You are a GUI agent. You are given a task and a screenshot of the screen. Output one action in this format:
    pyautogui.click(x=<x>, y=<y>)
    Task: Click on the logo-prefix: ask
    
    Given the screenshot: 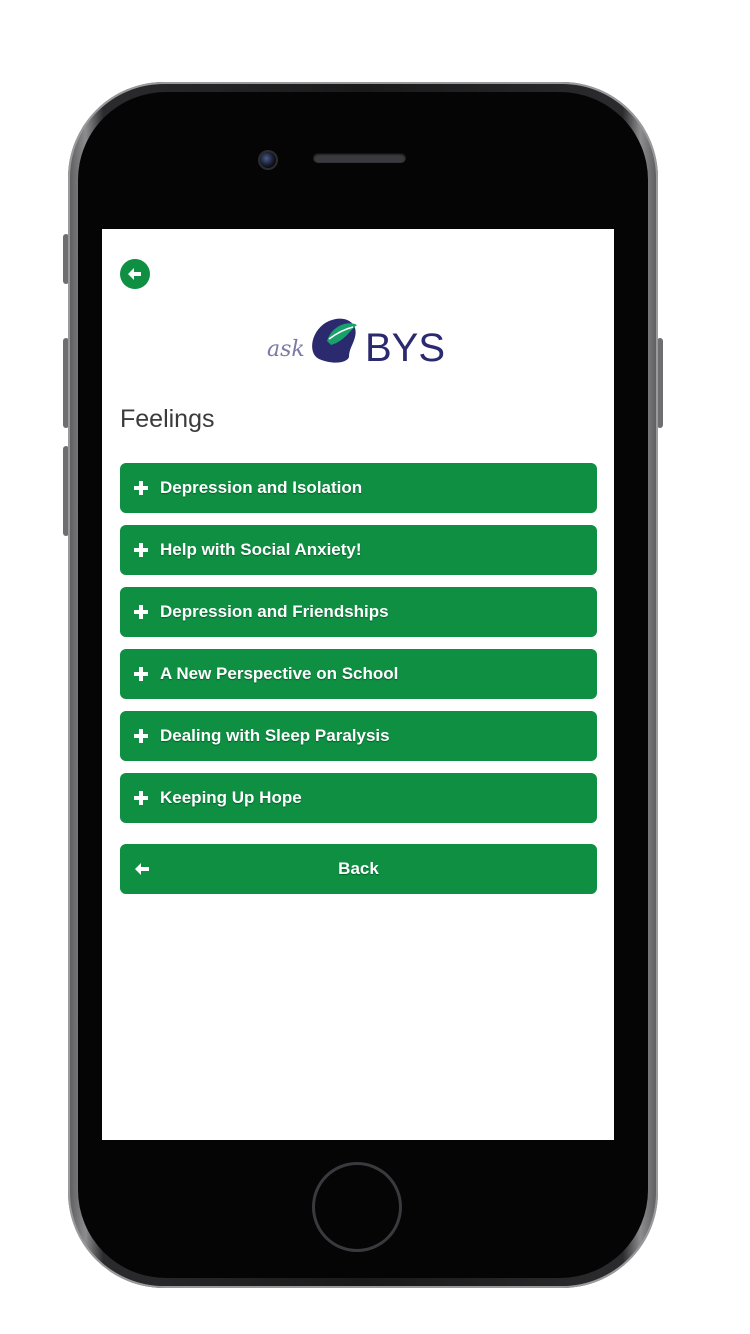 What is the action you would take?
    pyautogui.click(x=286, y=349)
    